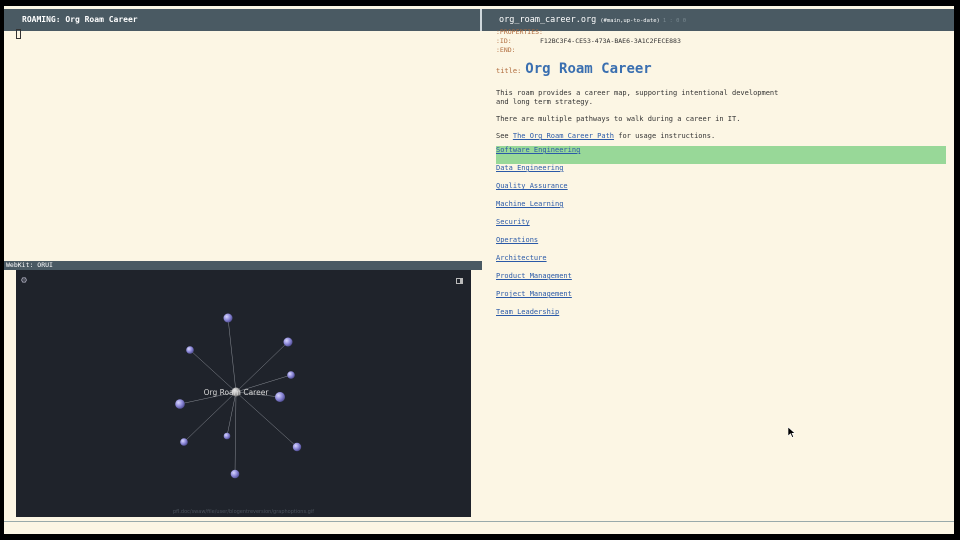  Describe the element at coordinates (721, 317) in the screenshot. I see `link-team-leadership: Team Leadership` at that location.